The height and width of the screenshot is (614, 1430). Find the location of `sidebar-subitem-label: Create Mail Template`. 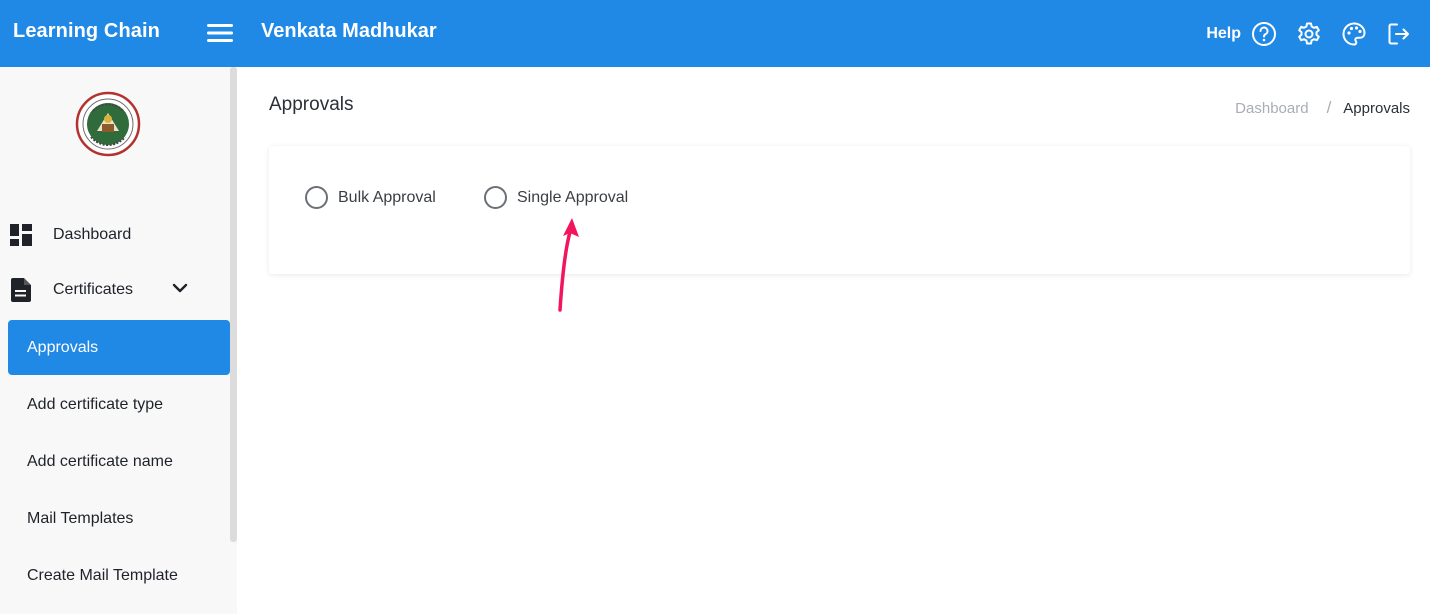

sidebar-subitem-label: Create Mail Template is located at coordinates (102, 575).